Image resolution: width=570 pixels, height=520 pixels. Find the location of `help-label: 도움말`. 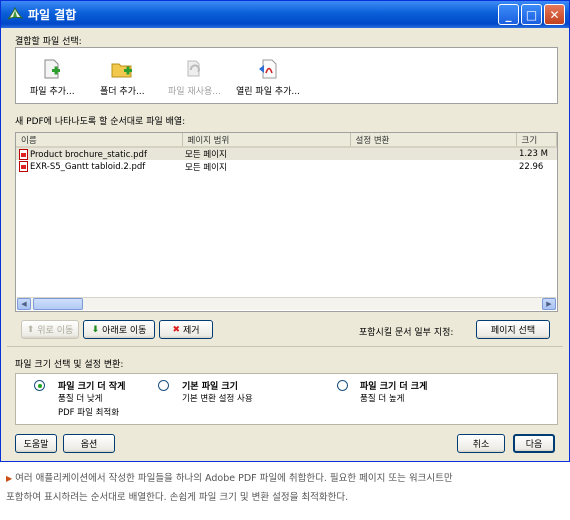

help-label: 도움말 is located at coordinates (36, 445).